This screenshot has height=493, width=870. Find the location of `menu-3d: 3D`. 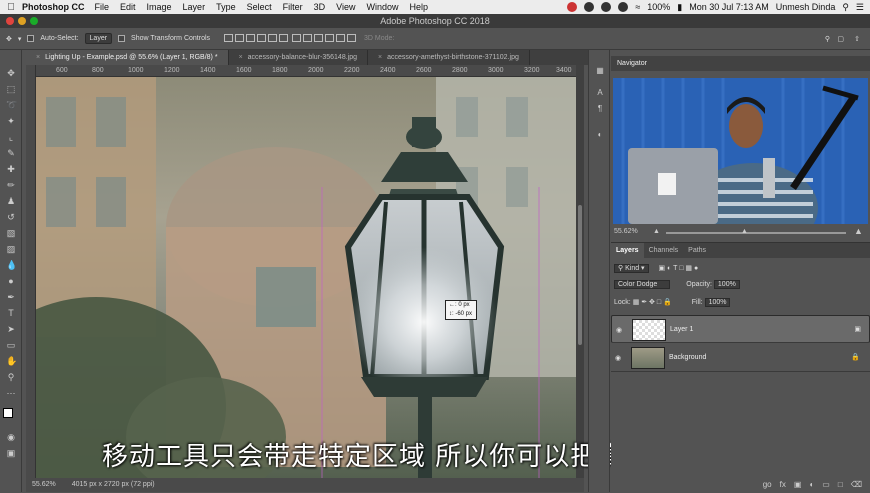

menu-3d: 3D is located at coordinates (320, 7).